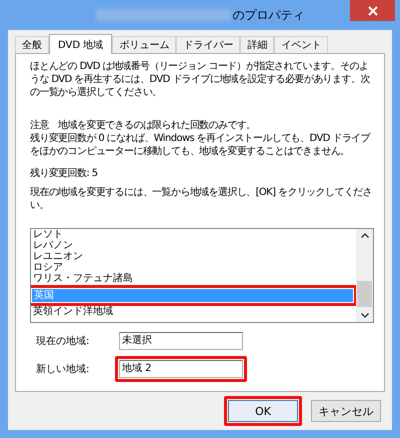 This screenshot has width=400, height=438. What do you see at coordinates (257, 44) in the screenshot?
I see `tab: 詳細` at bounding box center [257, 44].